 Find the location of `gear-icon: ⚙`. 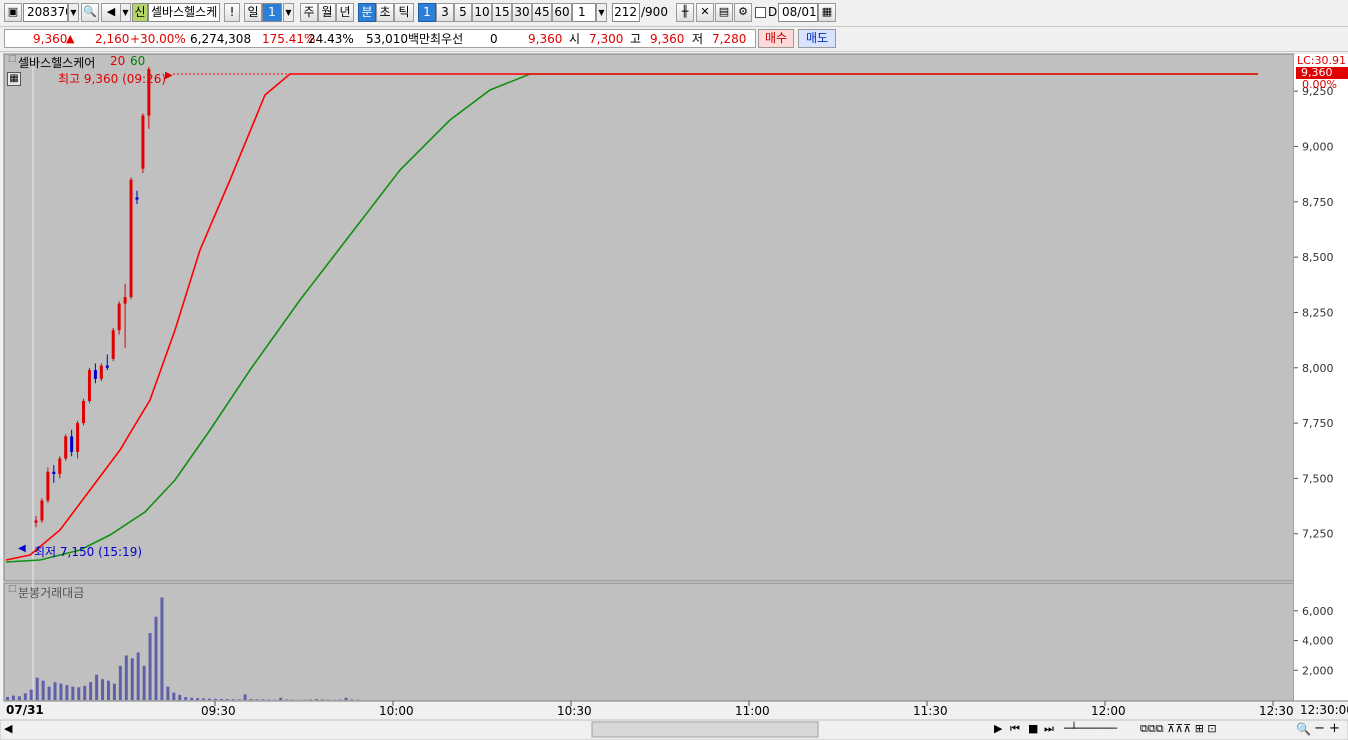

gear-icon: ⚙ is located at coordinates (743, 12).